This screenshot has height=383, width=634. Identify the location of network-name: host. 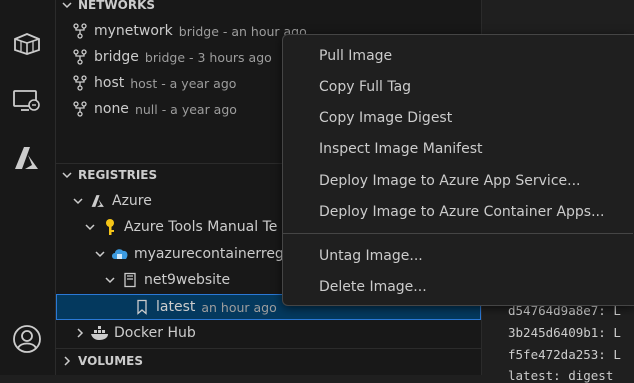
(109, 83).